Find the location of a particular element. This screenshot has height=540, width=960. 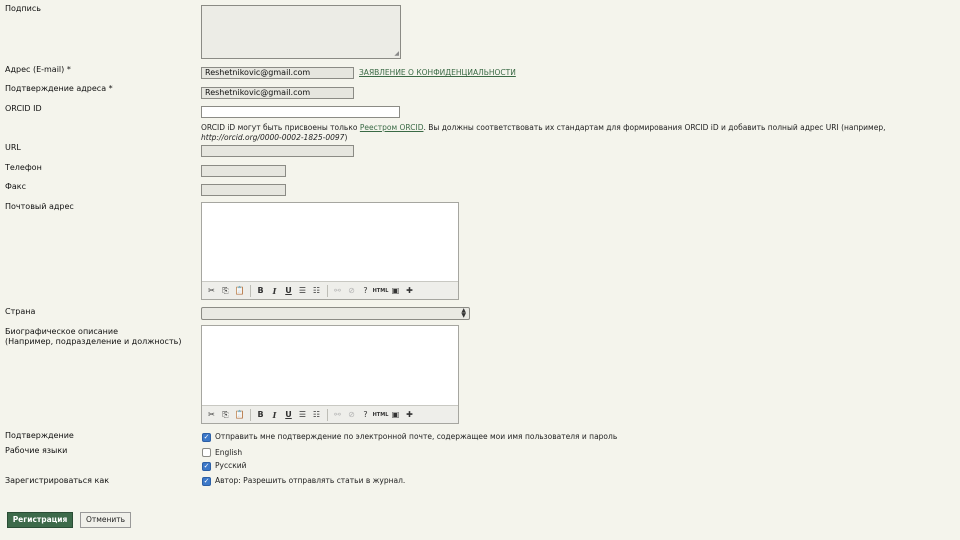

resize-handle-icon: ◢ is located at coordinates (396, 54).